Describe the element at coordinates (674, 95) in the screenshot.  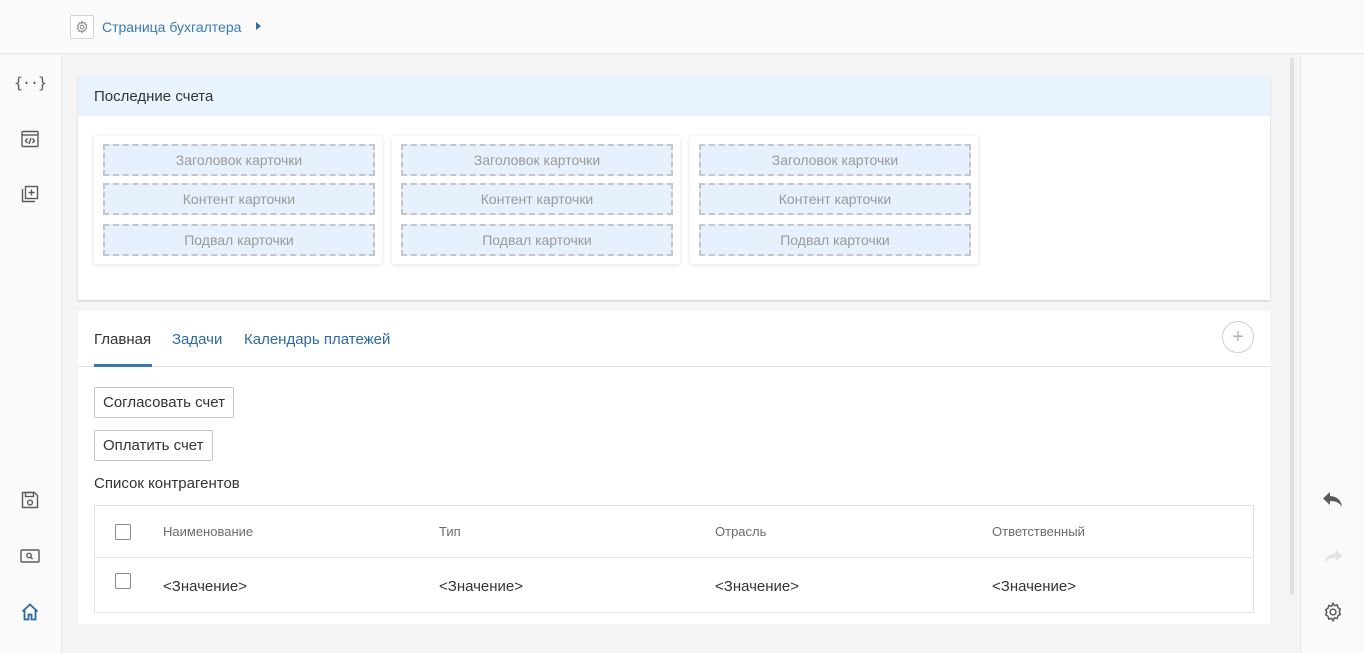
I see `recent-invoices-title: Последние счета` at that location.